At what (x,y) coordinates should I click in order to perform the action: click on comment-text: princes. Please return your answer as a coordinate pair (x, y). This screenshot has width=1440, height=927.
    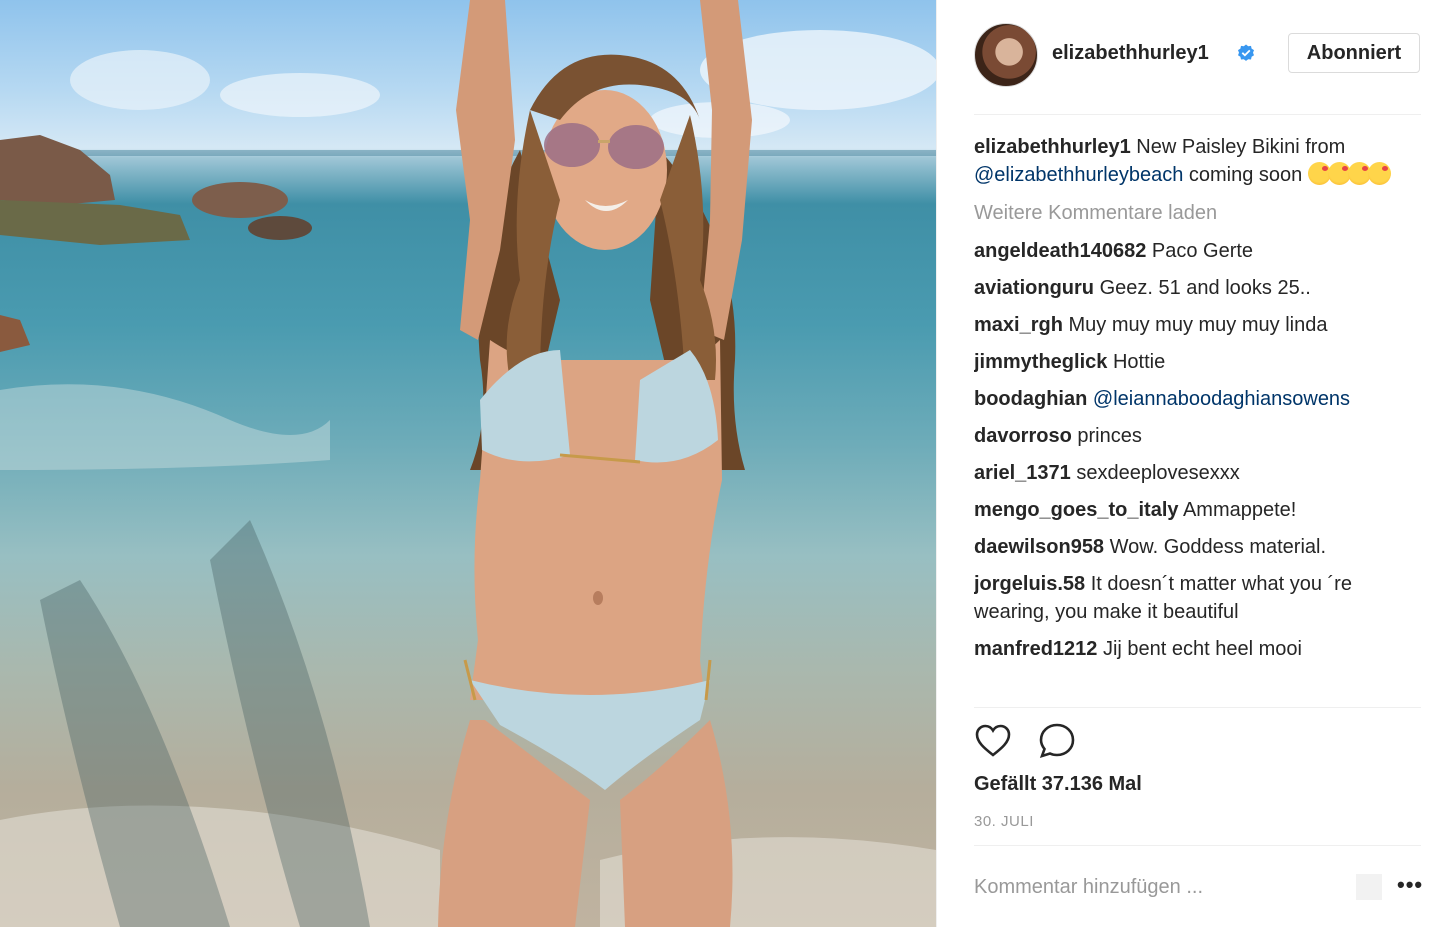
    Looking at the image, I should click on (1109, 436).